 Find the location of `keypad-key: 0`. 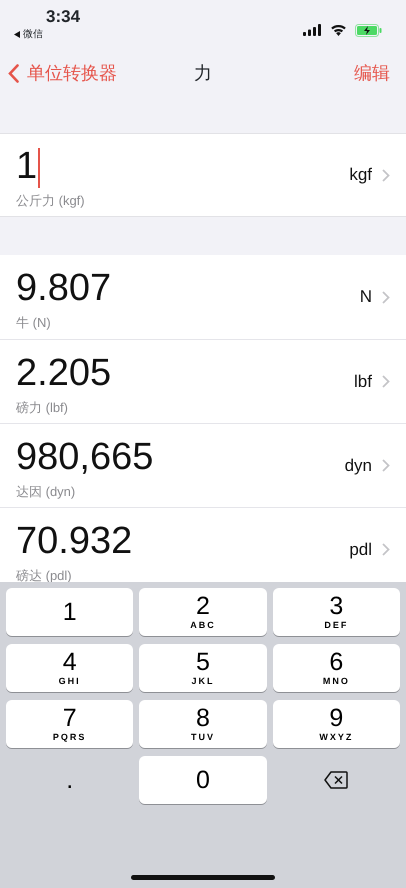

keypad-key: 0 is located at coordinates (203, 780).